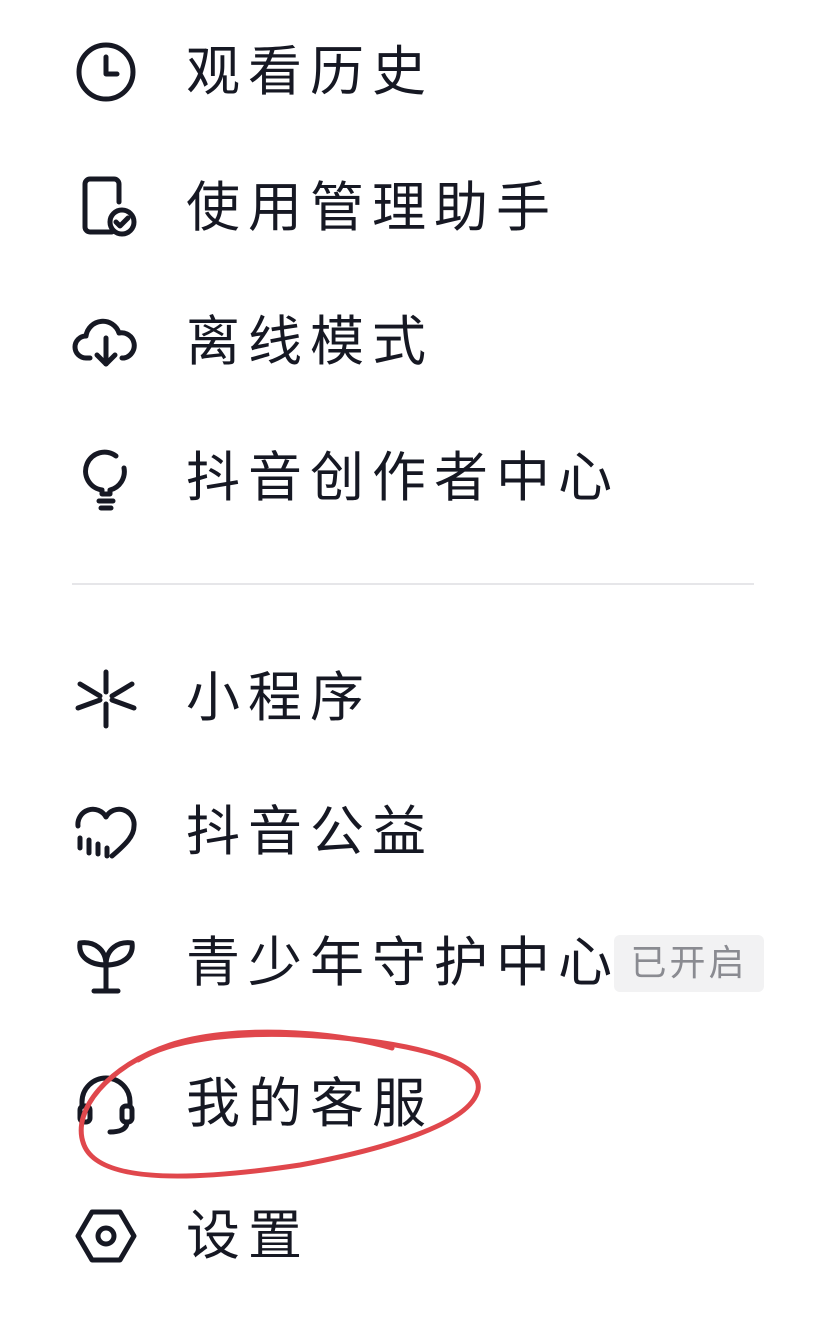  Describe the element at coordinates (106, 342) in the screenshot. I see `cloud-download-icon` at that location.